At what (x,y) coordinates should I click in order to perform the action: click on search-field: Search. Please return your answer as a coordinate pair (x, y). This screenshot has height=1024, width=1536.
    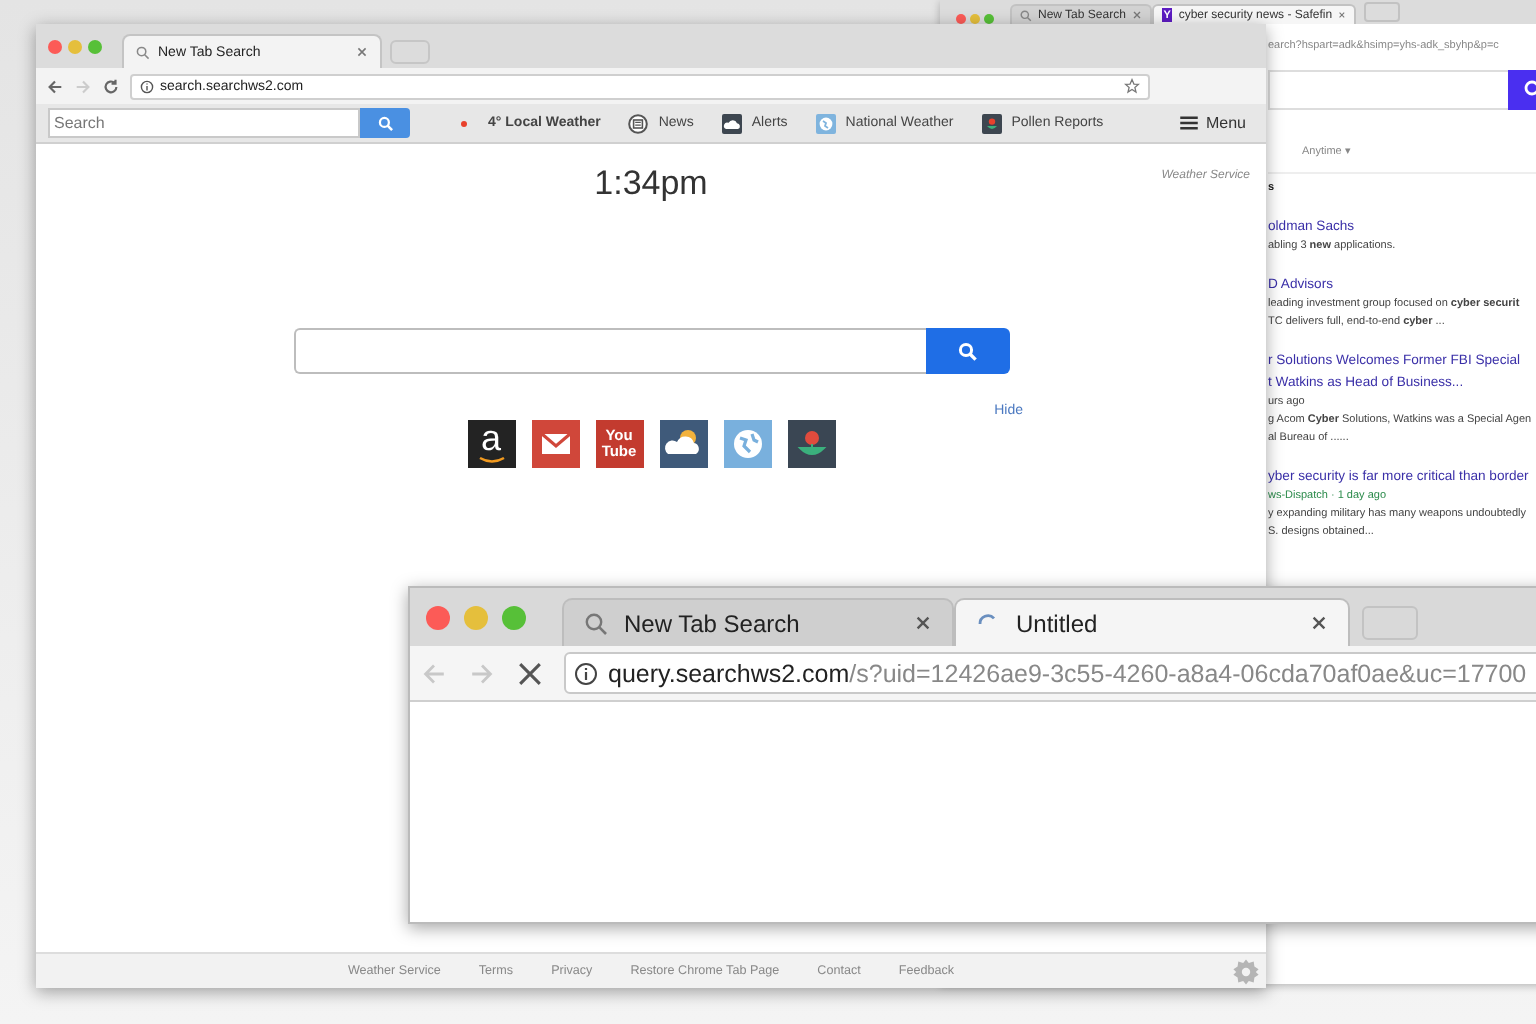
    Looking at the image, I should click on (204, 123).